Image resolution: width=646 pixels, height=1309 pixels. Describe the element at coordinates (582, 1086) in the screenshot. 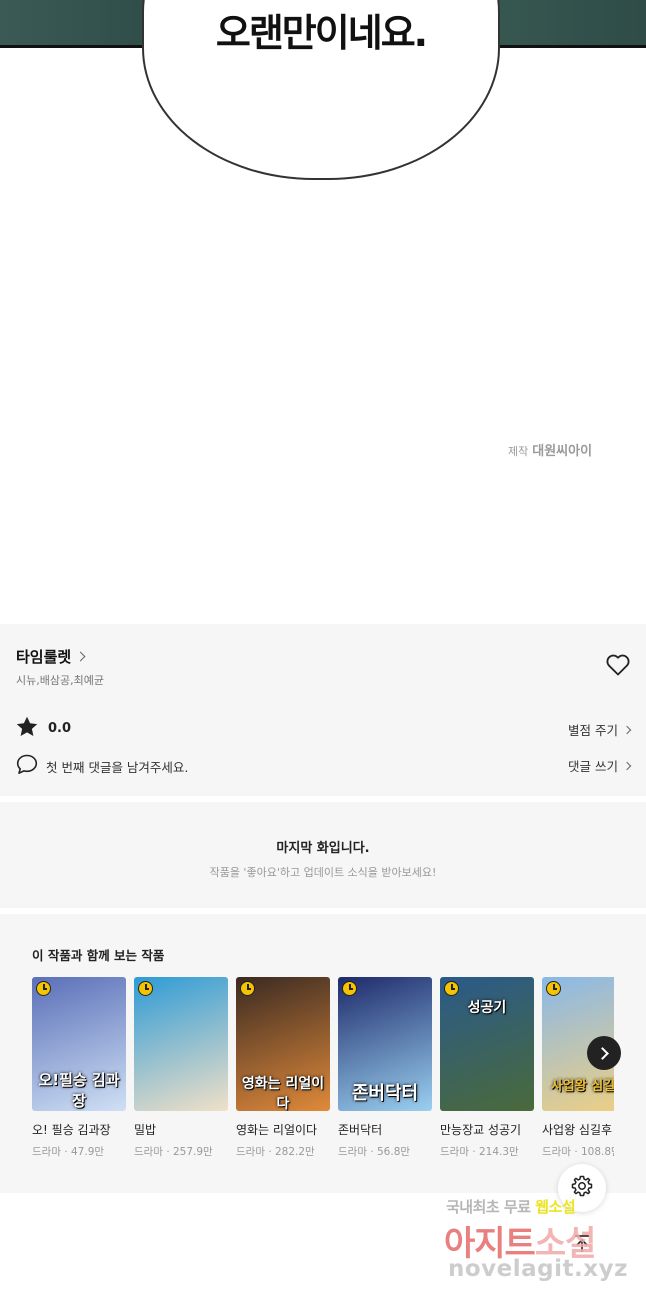

I see `cover-title-art: 사업왕 심길후` at that location.